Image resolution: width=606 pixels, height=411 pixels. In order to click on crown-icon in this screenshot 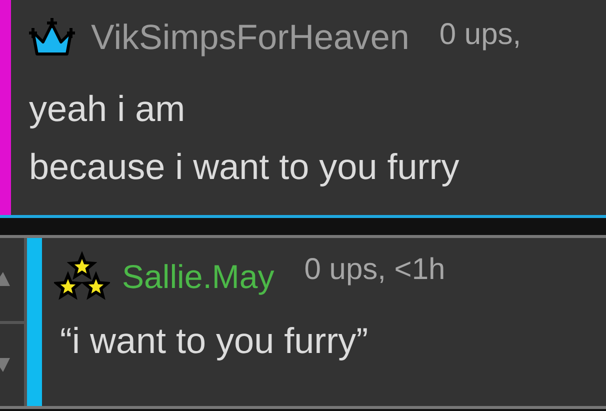, I will do `click(52, 38)`.